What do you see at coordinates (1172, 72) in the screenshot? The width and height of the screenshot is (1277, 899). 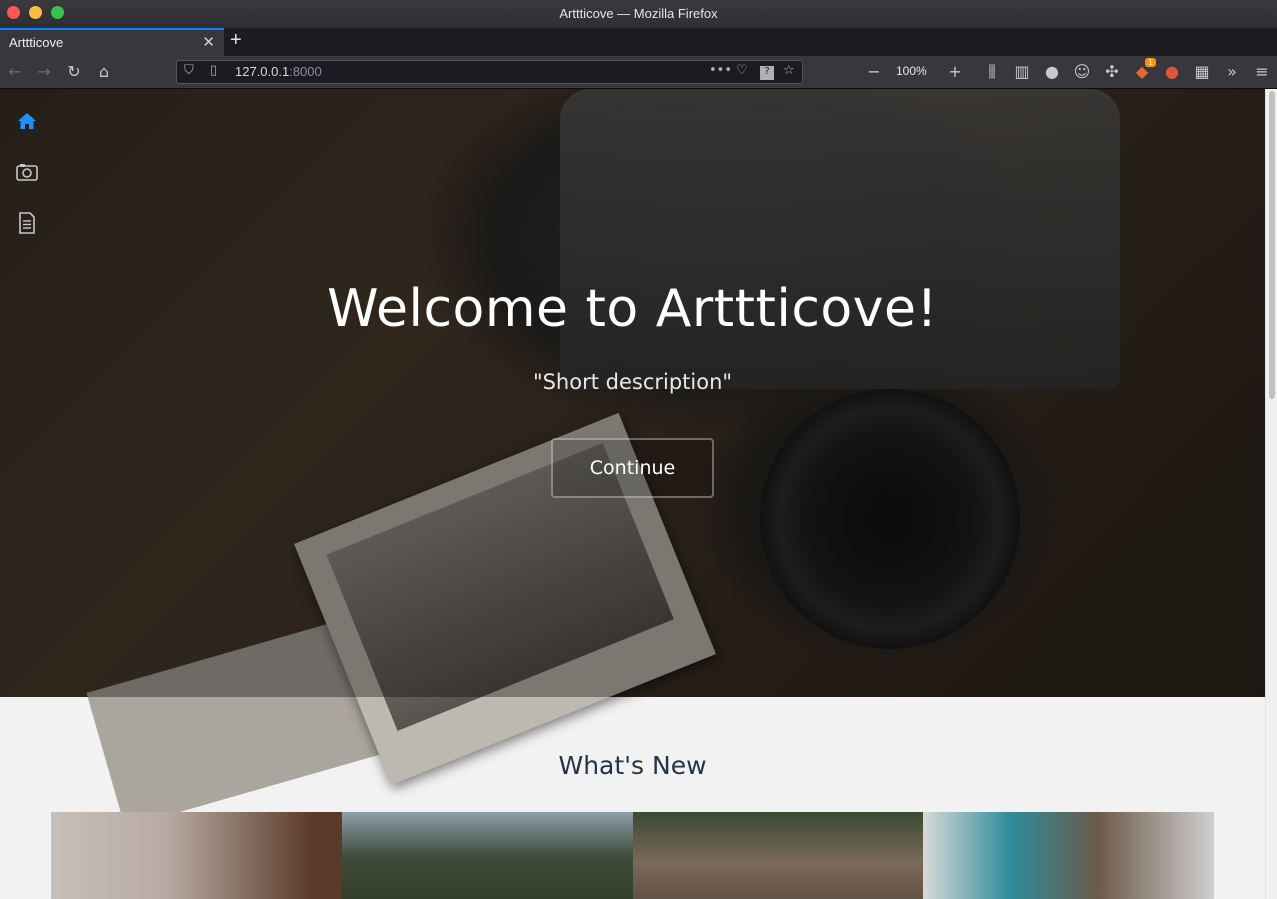 I see `duckduckgo-icon: ●` at bounding box center [1172, 72].